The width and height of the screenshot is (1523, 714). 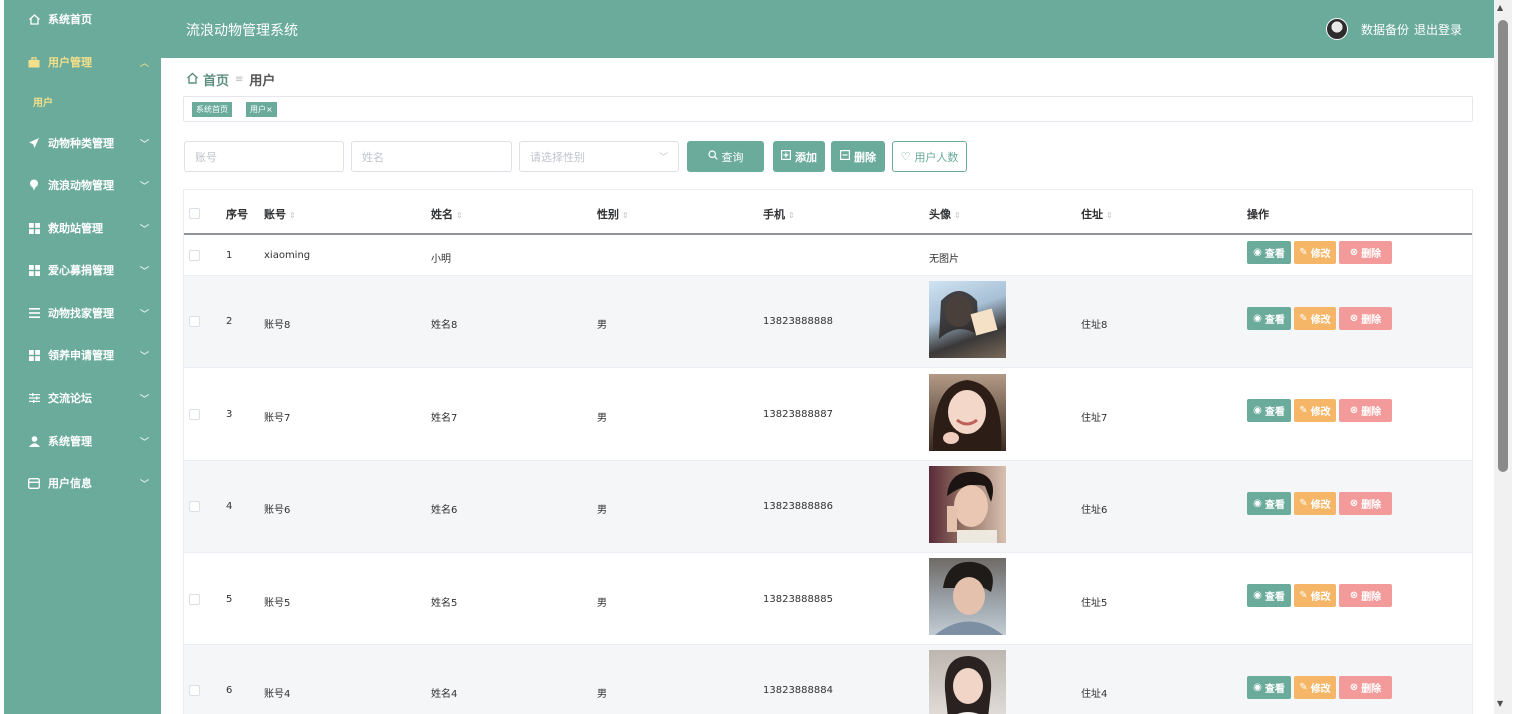 I want to click on cell-index: 3, so click(x=229, y=414).